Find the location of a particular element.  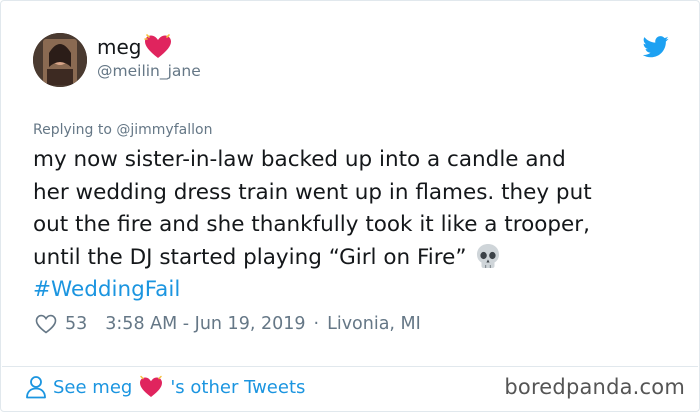

replying-to: Replying to @jimmyfallon is located at coordinates (122, 130).